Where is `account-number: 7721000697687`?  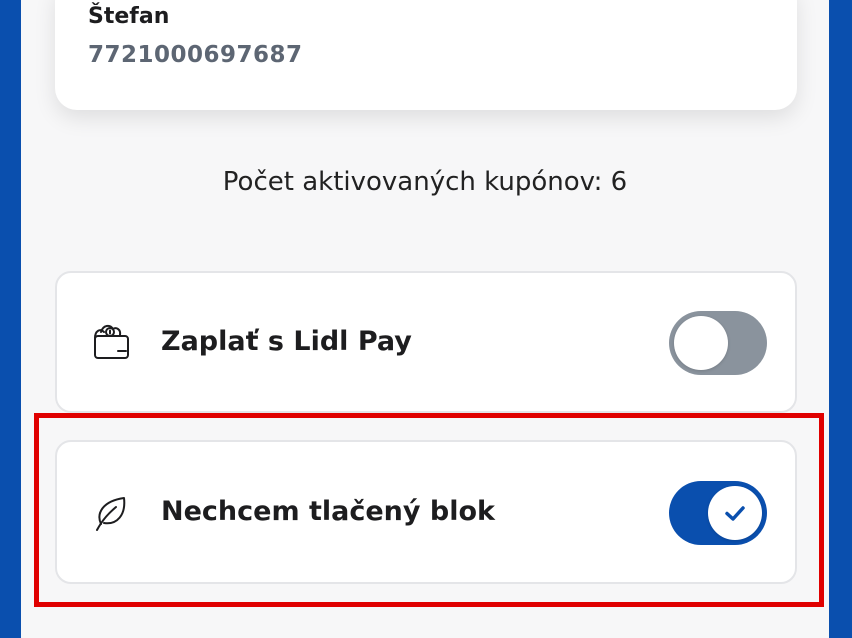 account-number: 7721000697687 is located at coordinates (195, 55).